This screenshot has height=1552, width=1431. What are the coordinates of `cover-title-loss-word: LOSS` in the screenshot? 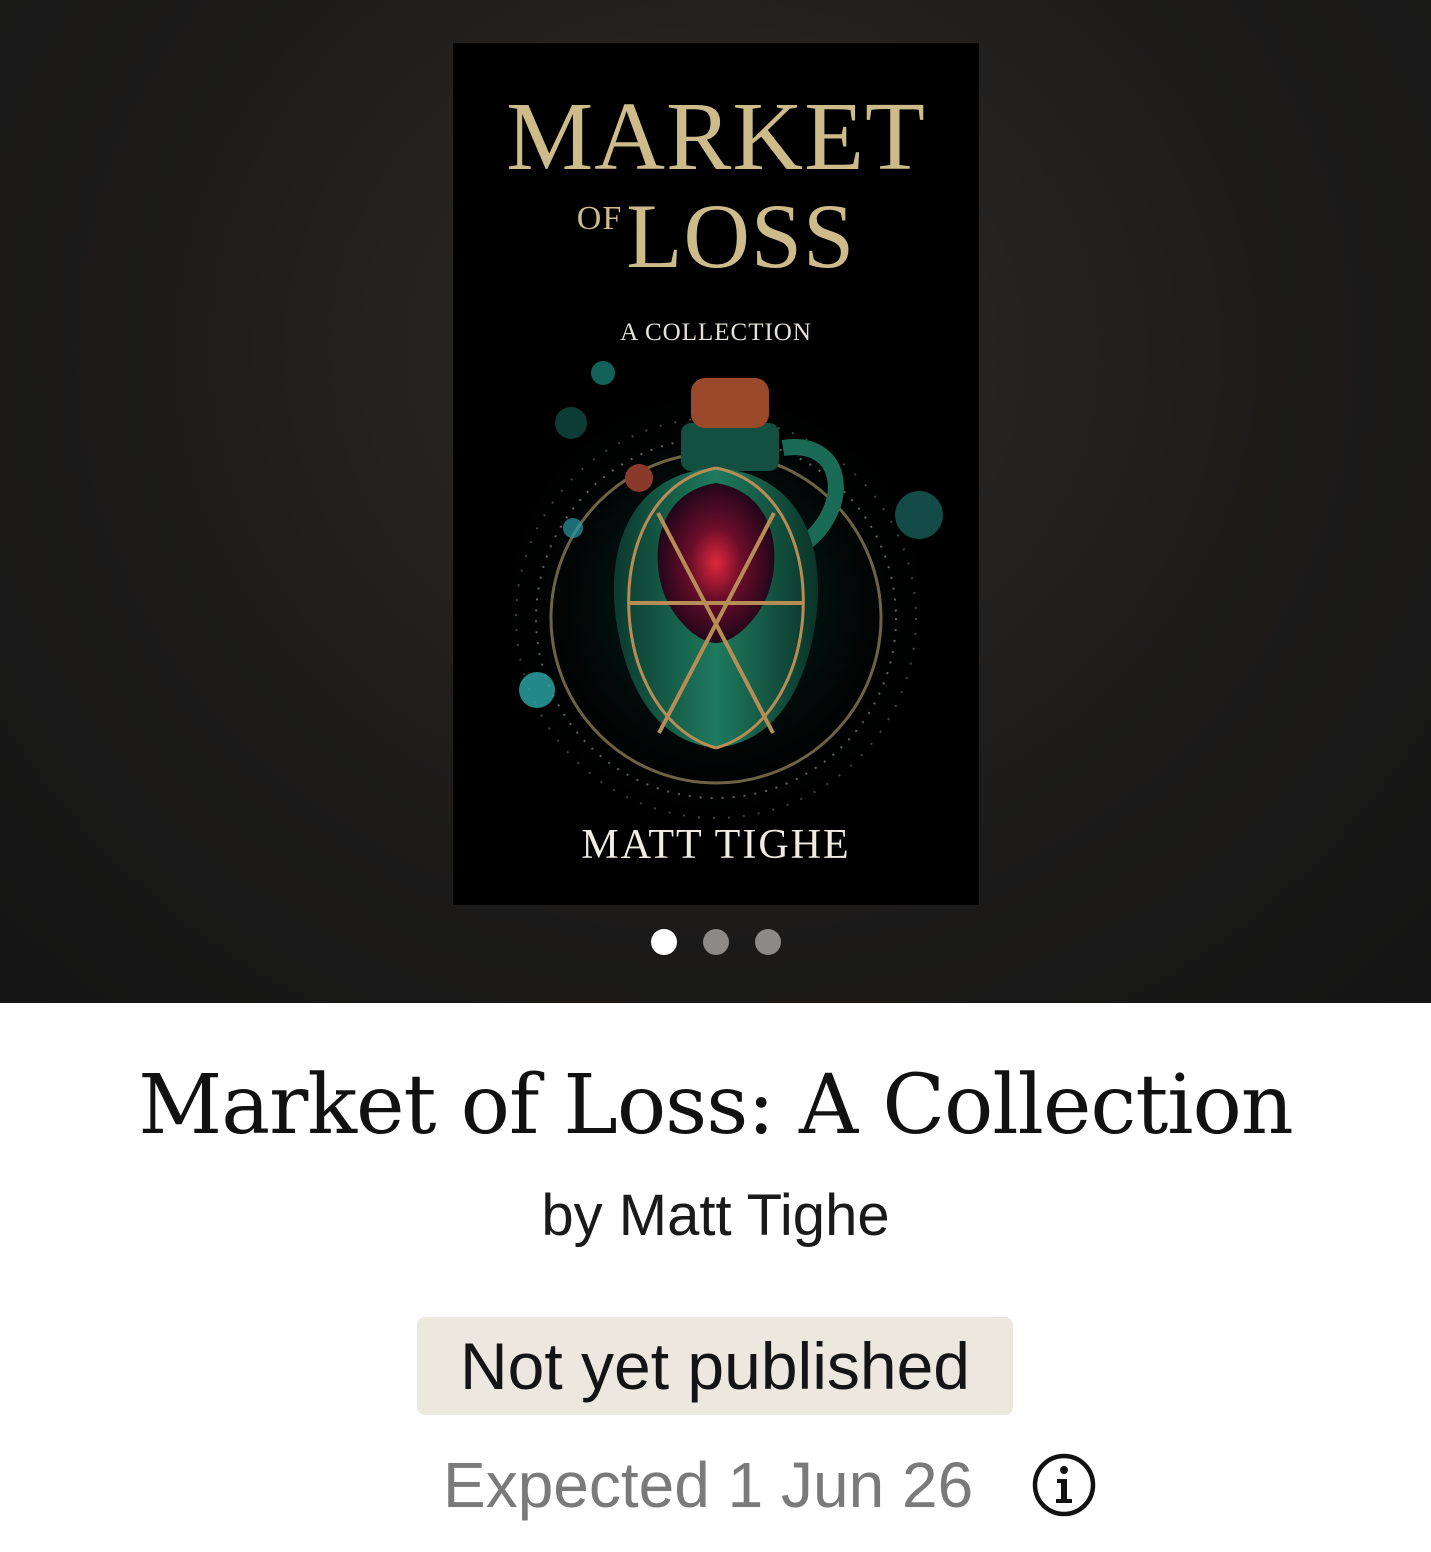 It's located at (741, 236).